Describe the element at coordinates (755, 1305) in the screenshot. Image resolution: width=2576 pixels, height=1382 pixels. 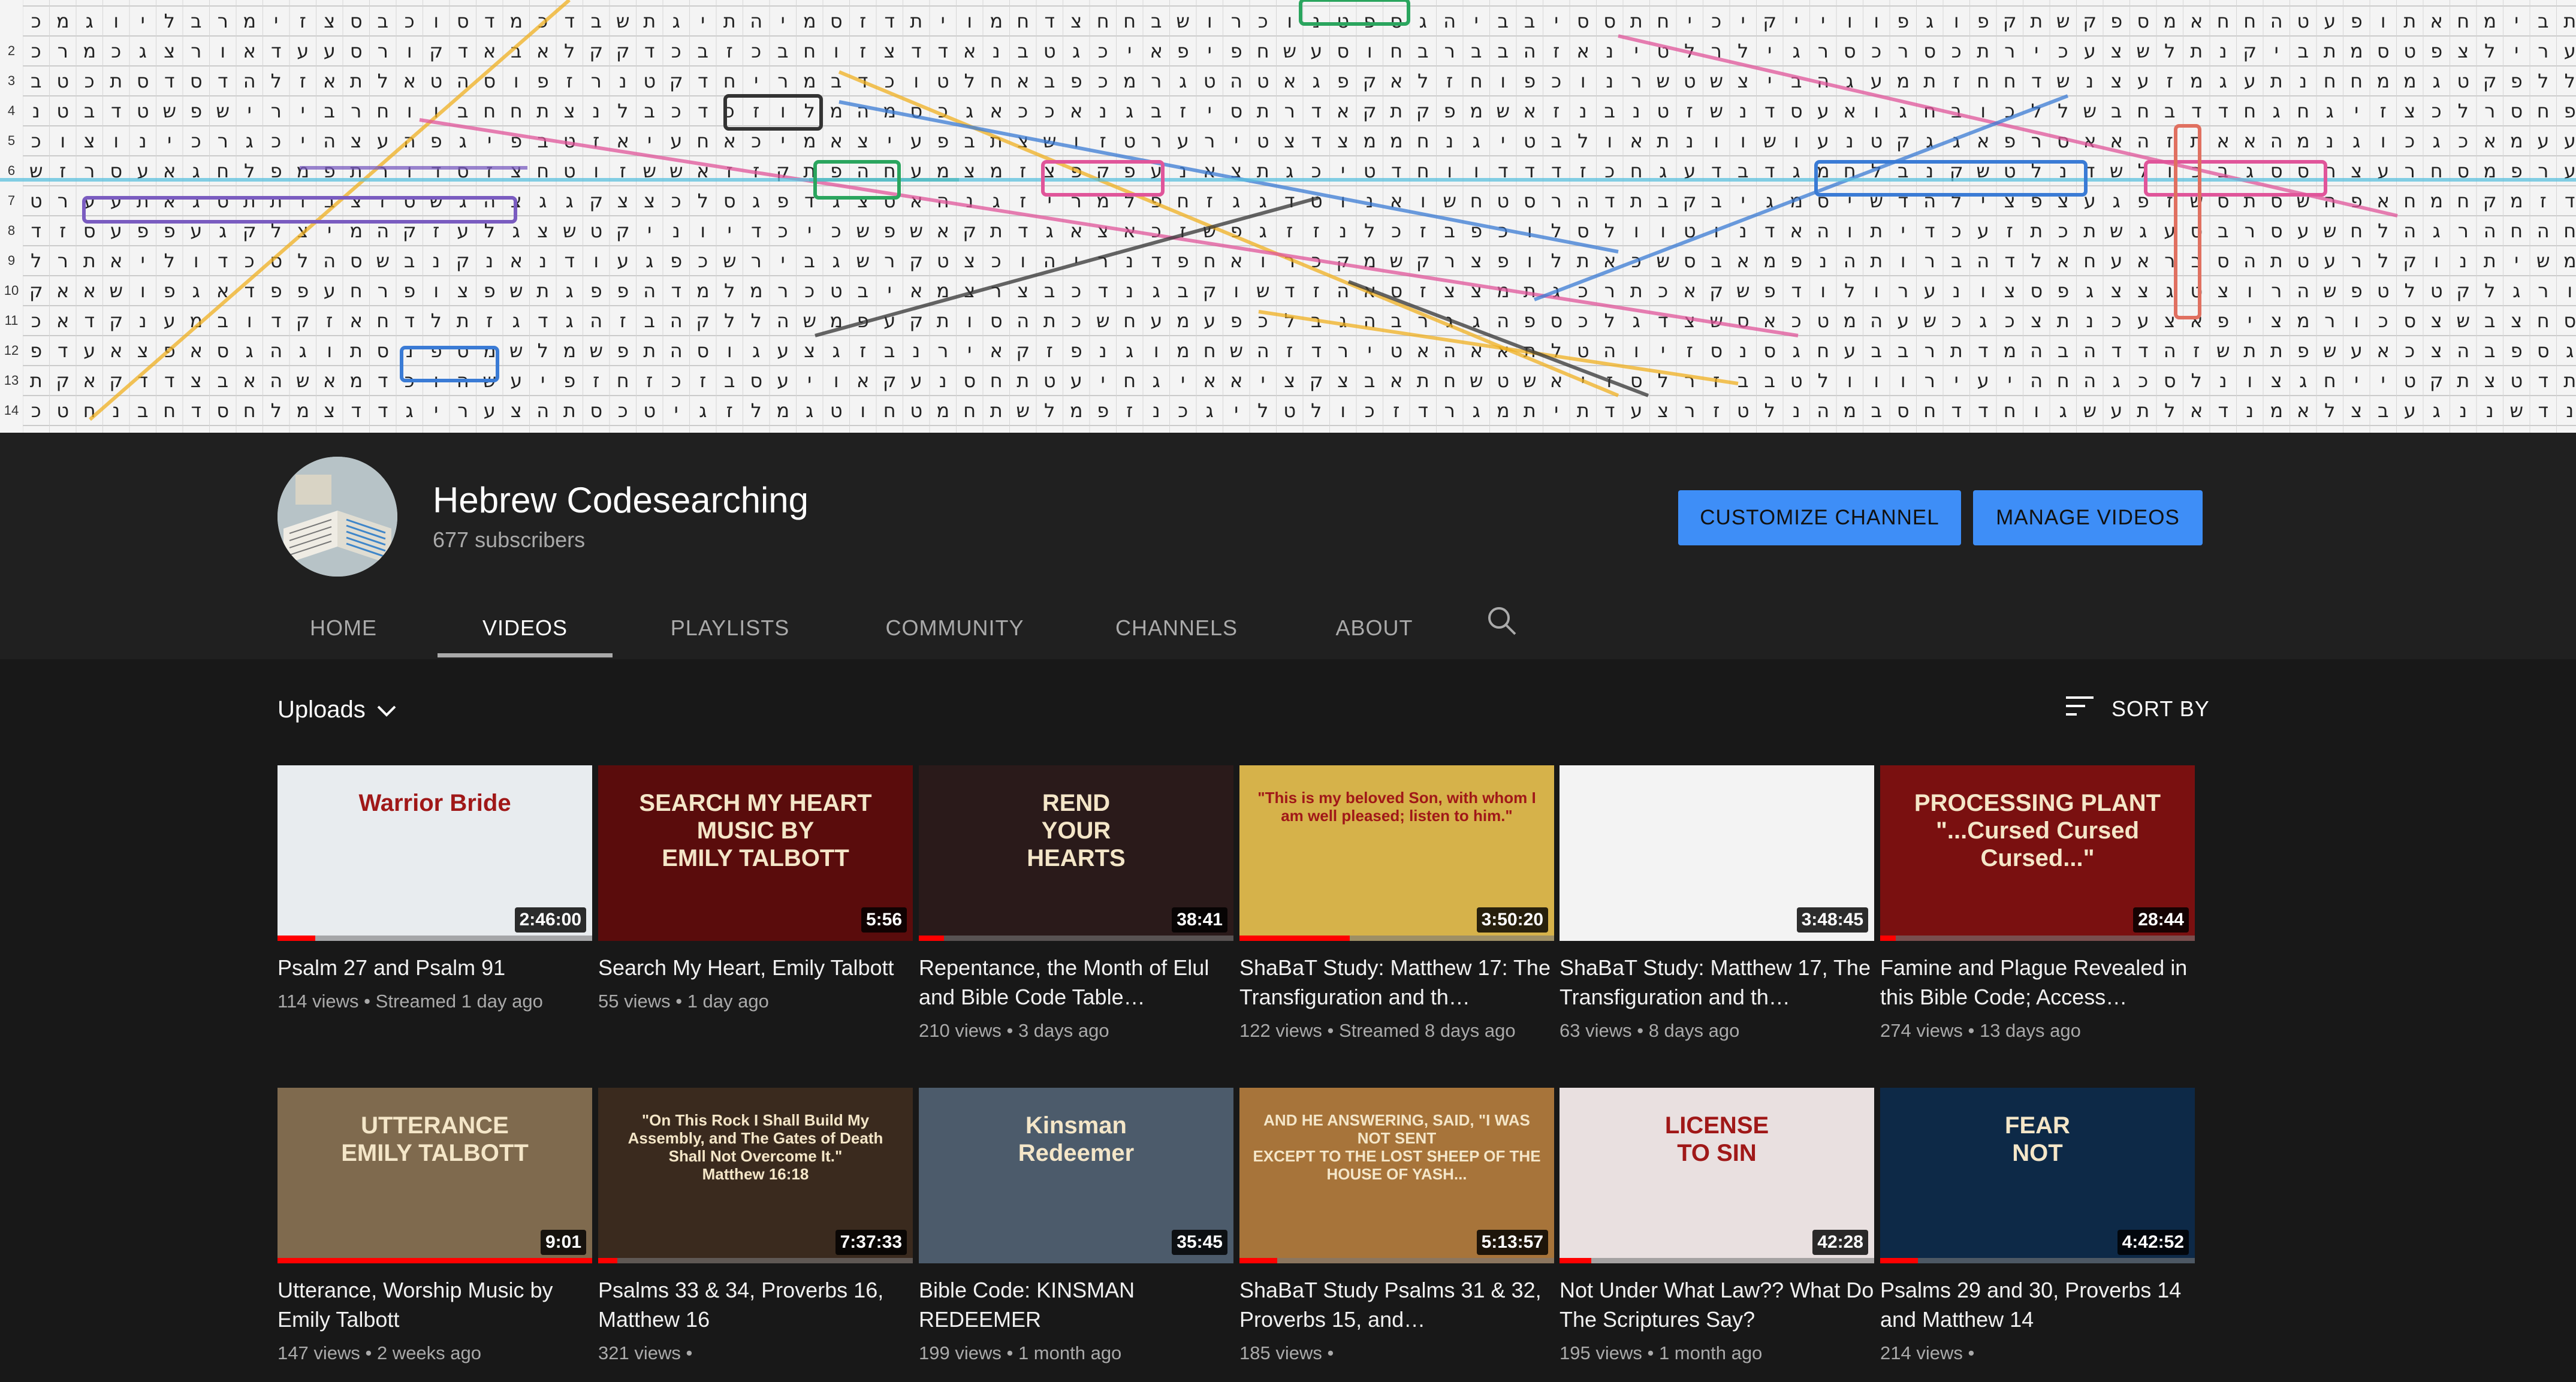
I see `video-title: Psalms 33 & 34, Proverbs 16, Matthew 16` at that location.